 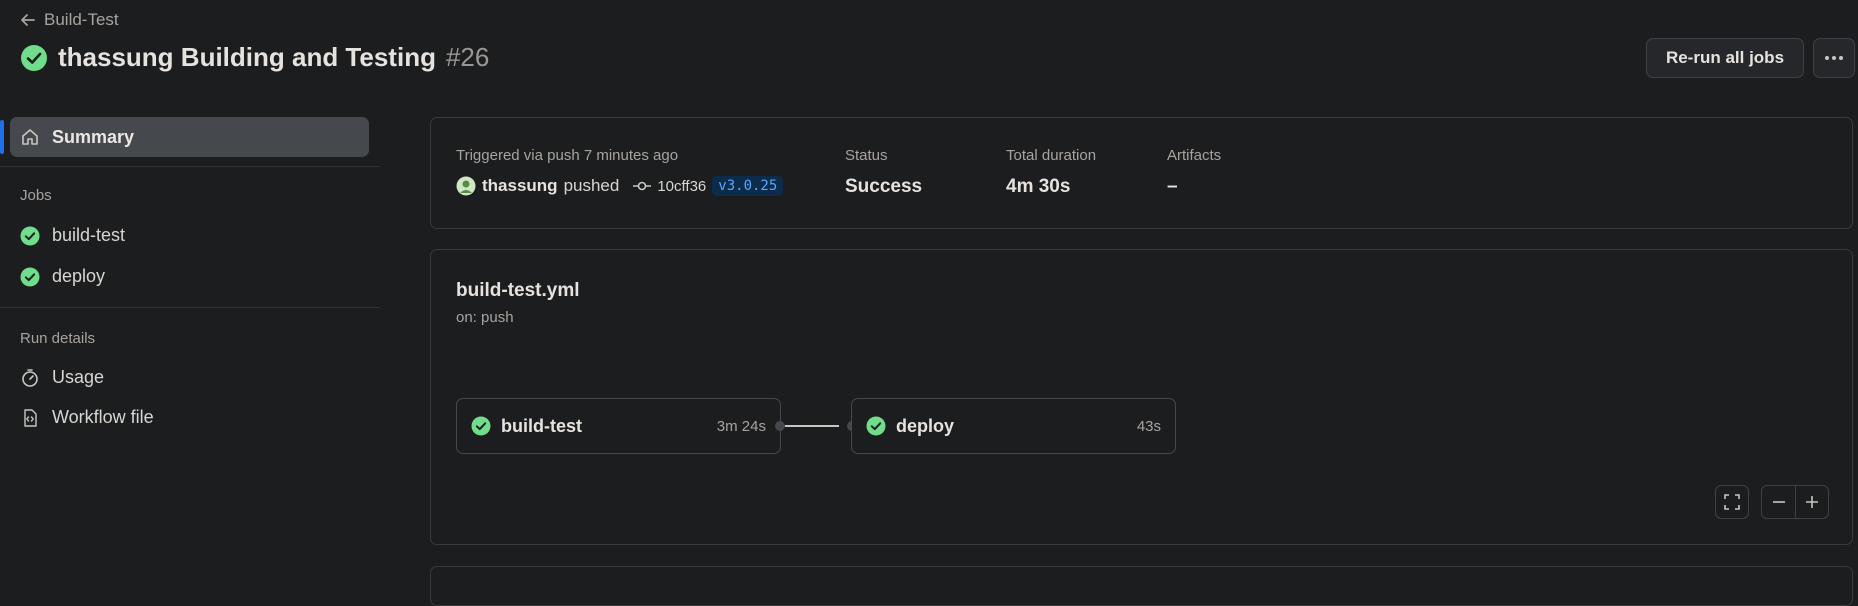 What do you see at coordinates (925, 425) in the screenshot?
I see `job-name: deploy` at bounding box center [925, 425].